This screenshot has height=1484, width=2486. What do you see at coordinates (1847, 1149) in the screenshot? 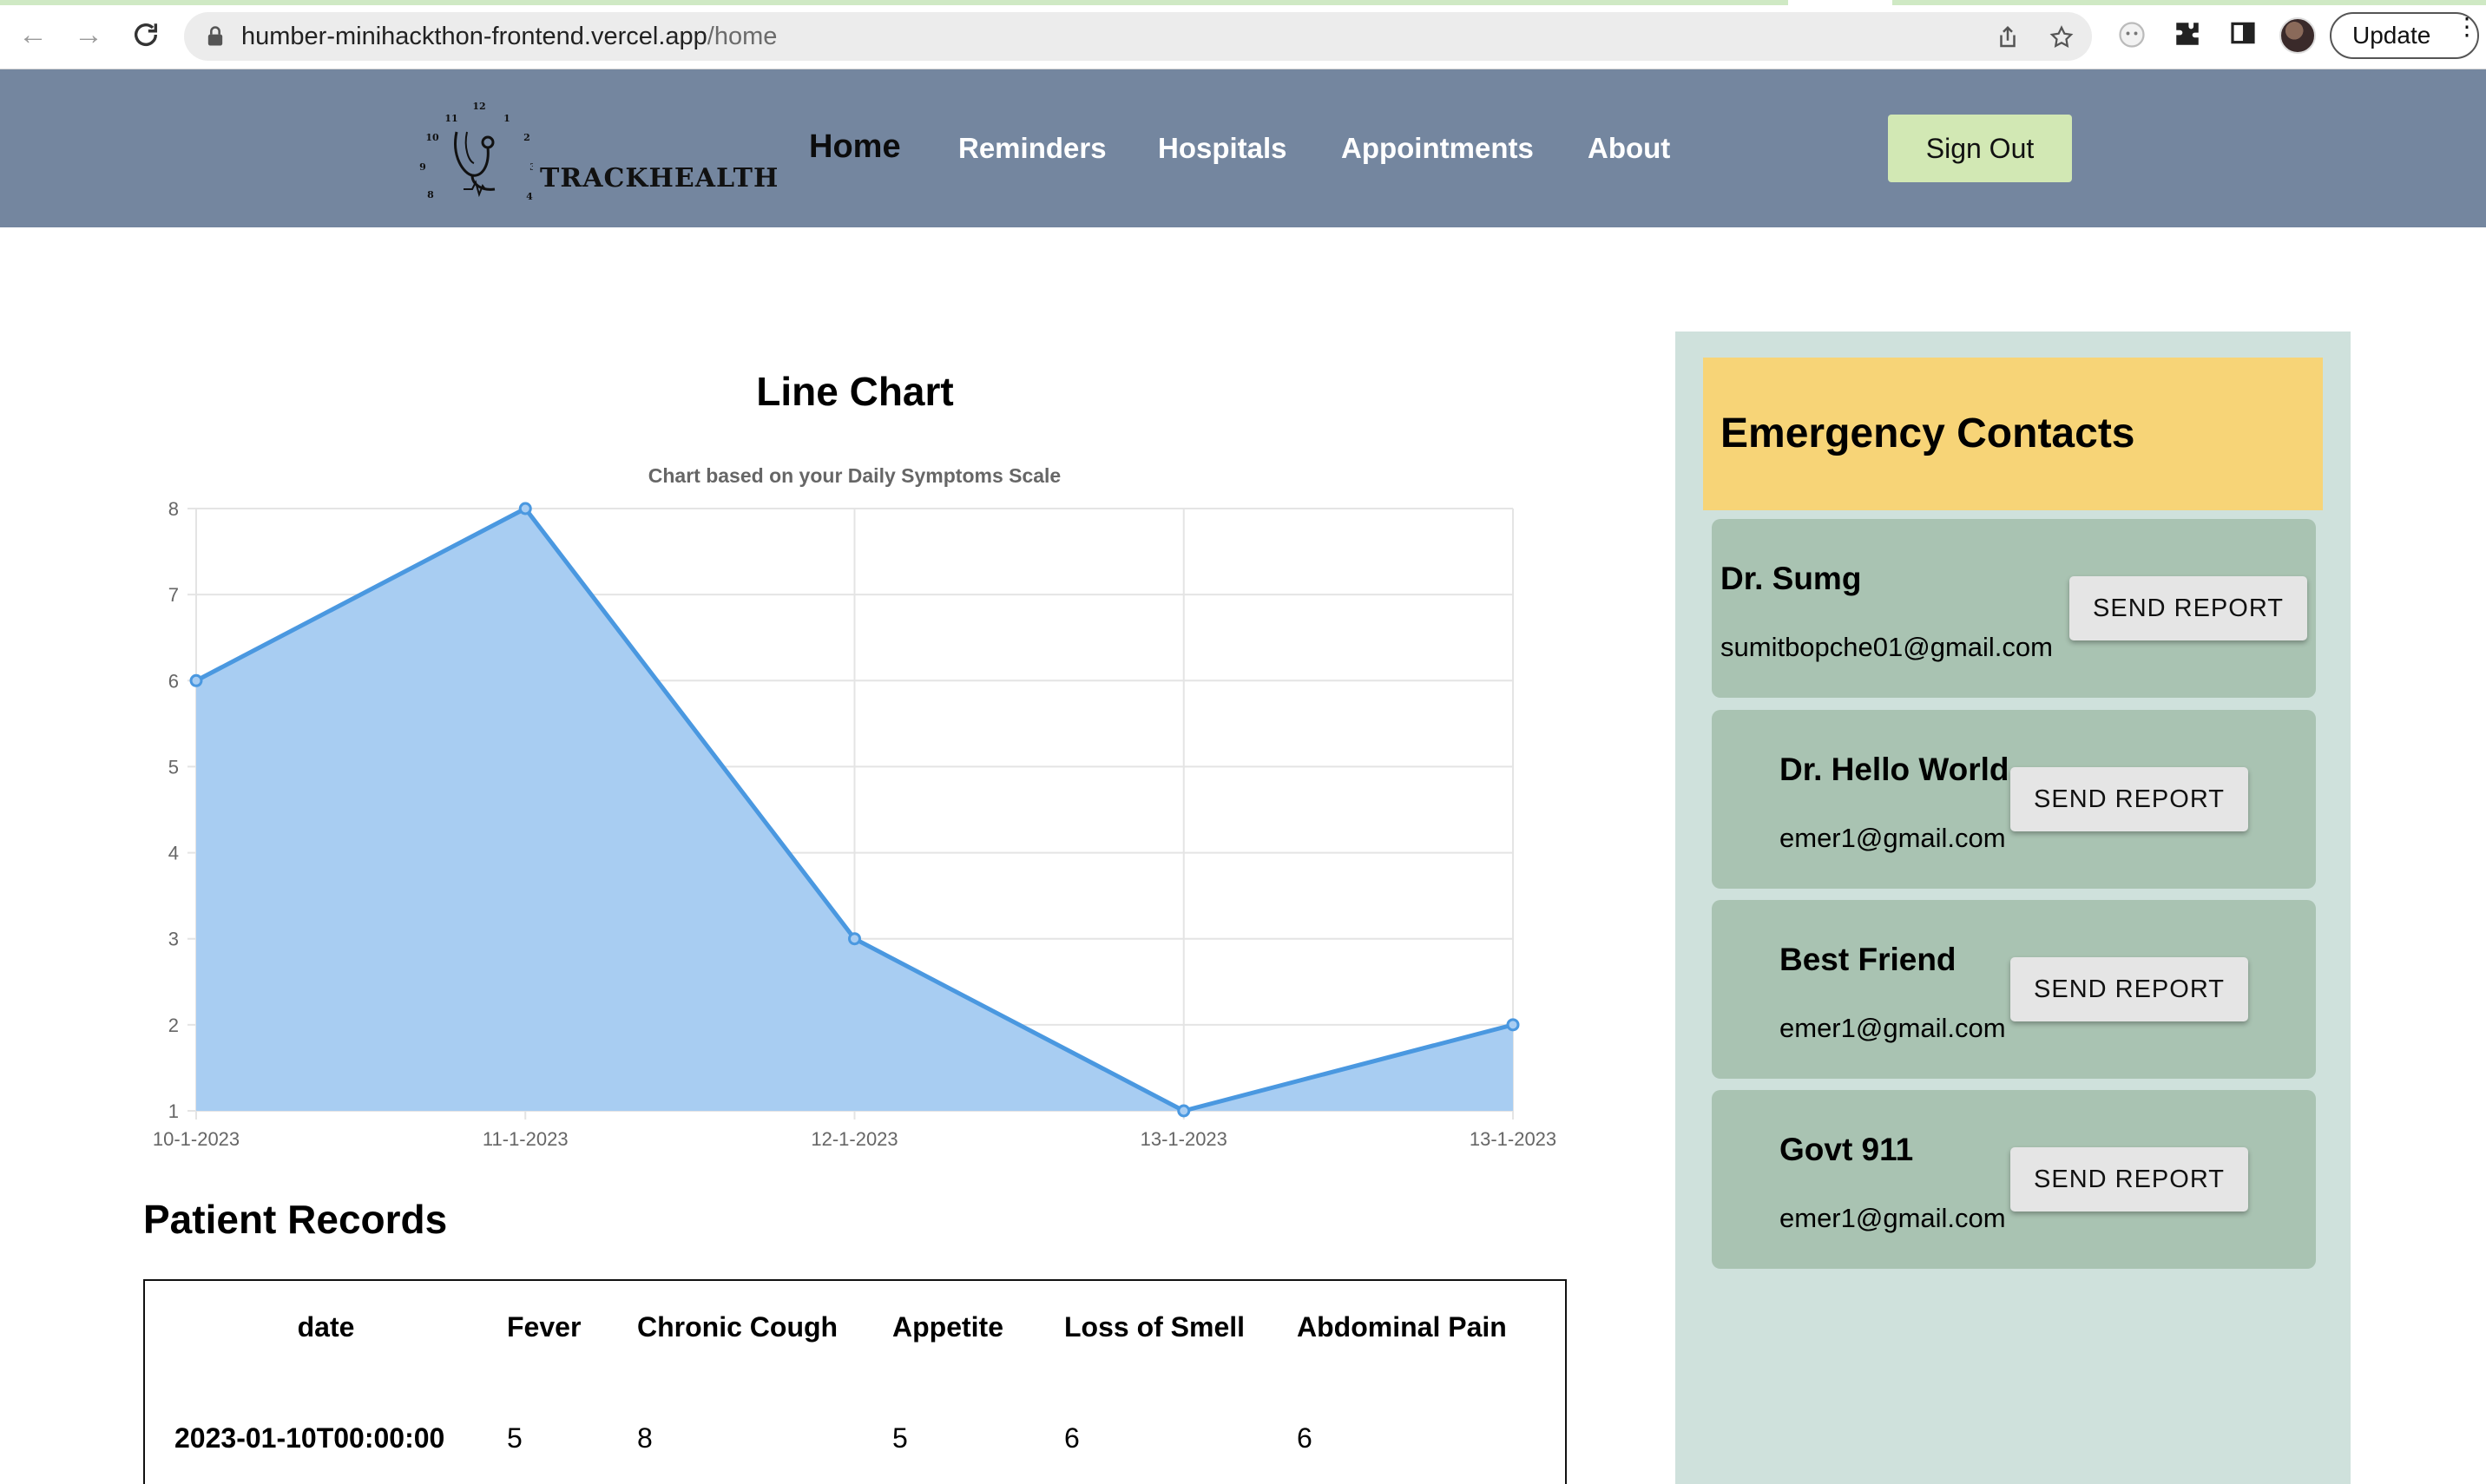
I see `contact-name: Govt 911` at bounding box center [1847, 1149].